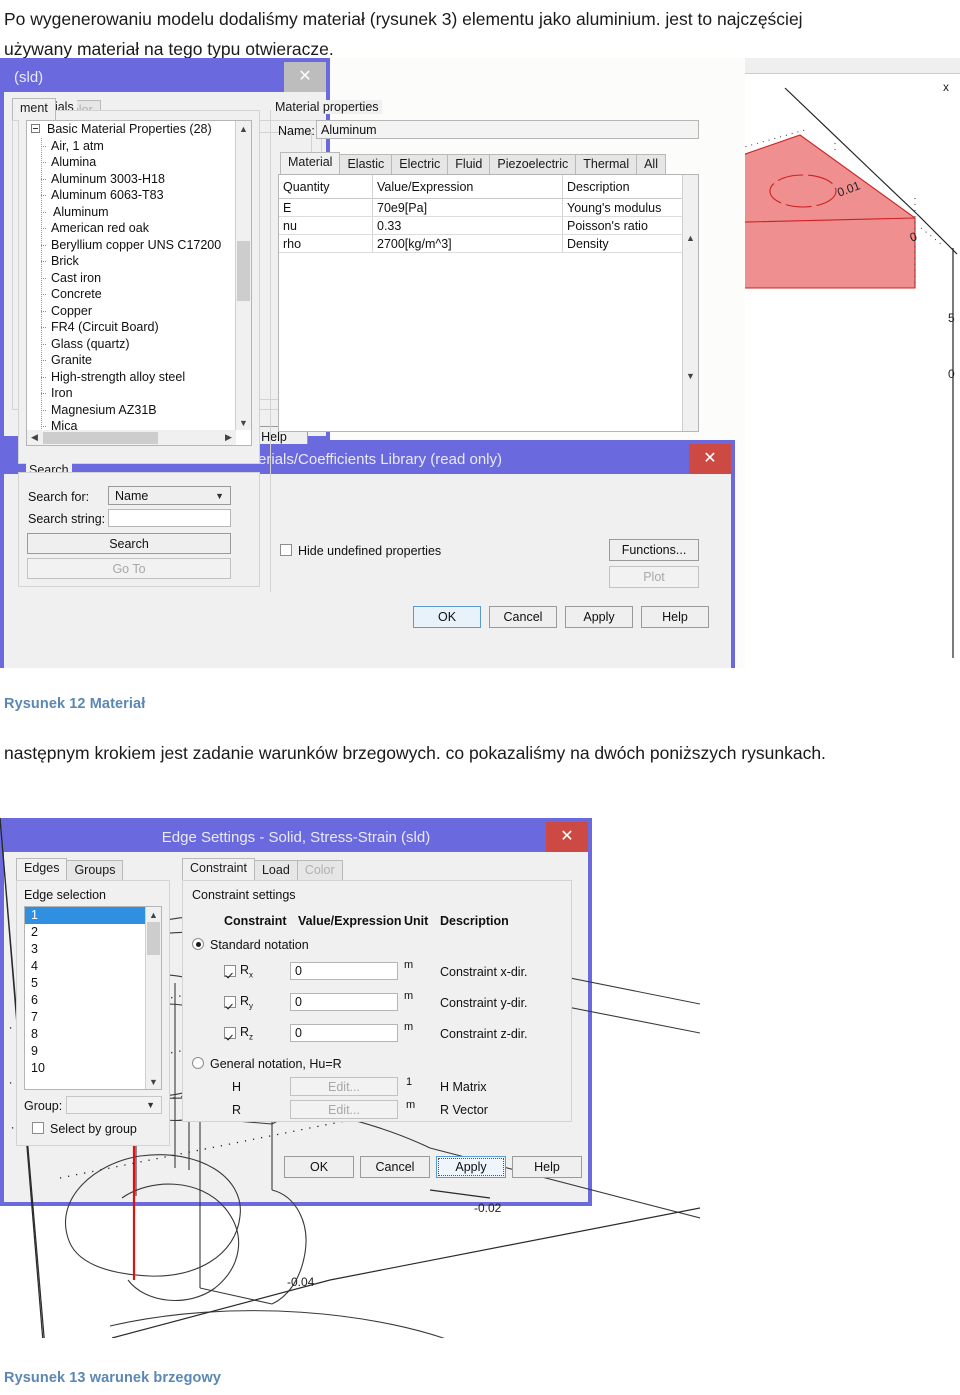 The width and height of the screenshot is (960, 1395). I want to click on collapse-icon, so click(35, 128).